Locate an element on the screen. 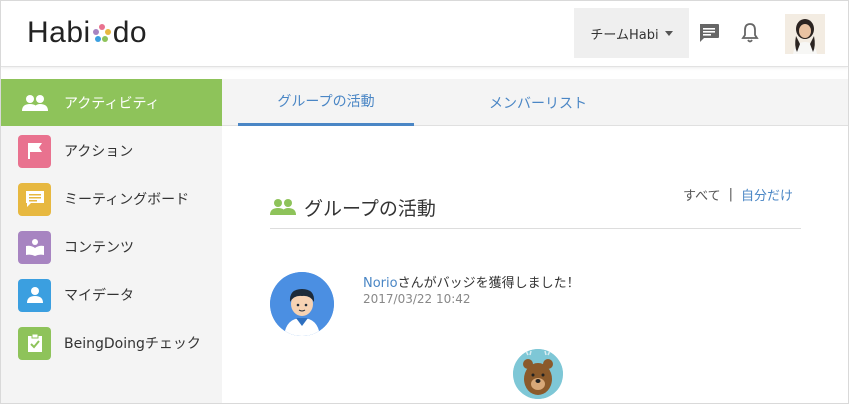 The height and width of the screenshot is (404, 849). sidebar-item-label: コンテンツ is located at coordinates (99, 248).